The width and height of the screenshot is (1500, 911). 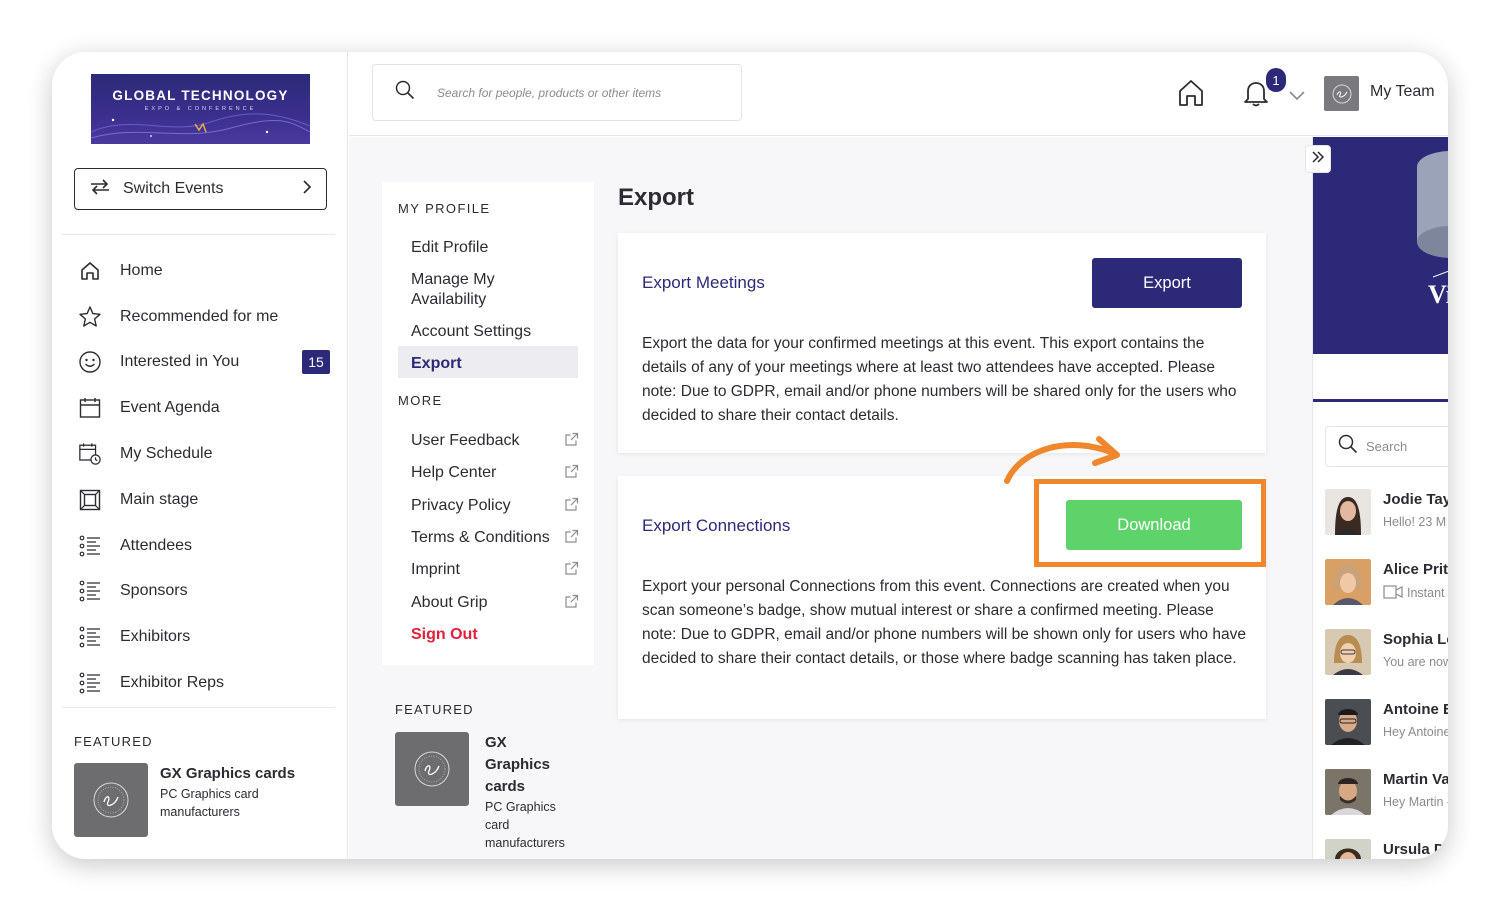 I want to click on menu-item-label: Privacy Policy, so click(x=461, y=505).